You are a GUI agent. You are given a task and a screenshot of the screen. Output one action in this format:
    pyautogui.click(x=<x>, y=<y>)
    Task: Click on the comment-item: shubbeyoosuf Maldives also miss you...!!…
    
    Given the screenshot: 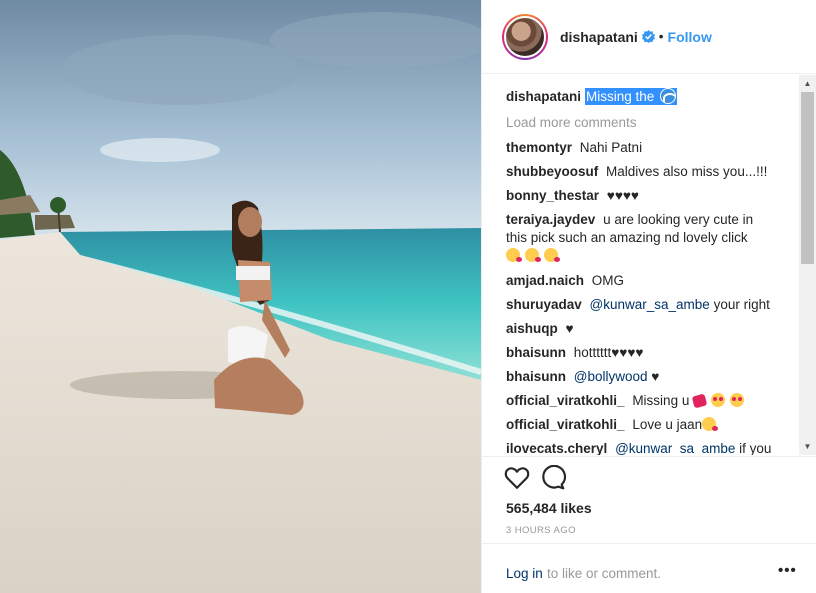 What is the action you would take?
    pyautogui.click(x=646, y=172)
    